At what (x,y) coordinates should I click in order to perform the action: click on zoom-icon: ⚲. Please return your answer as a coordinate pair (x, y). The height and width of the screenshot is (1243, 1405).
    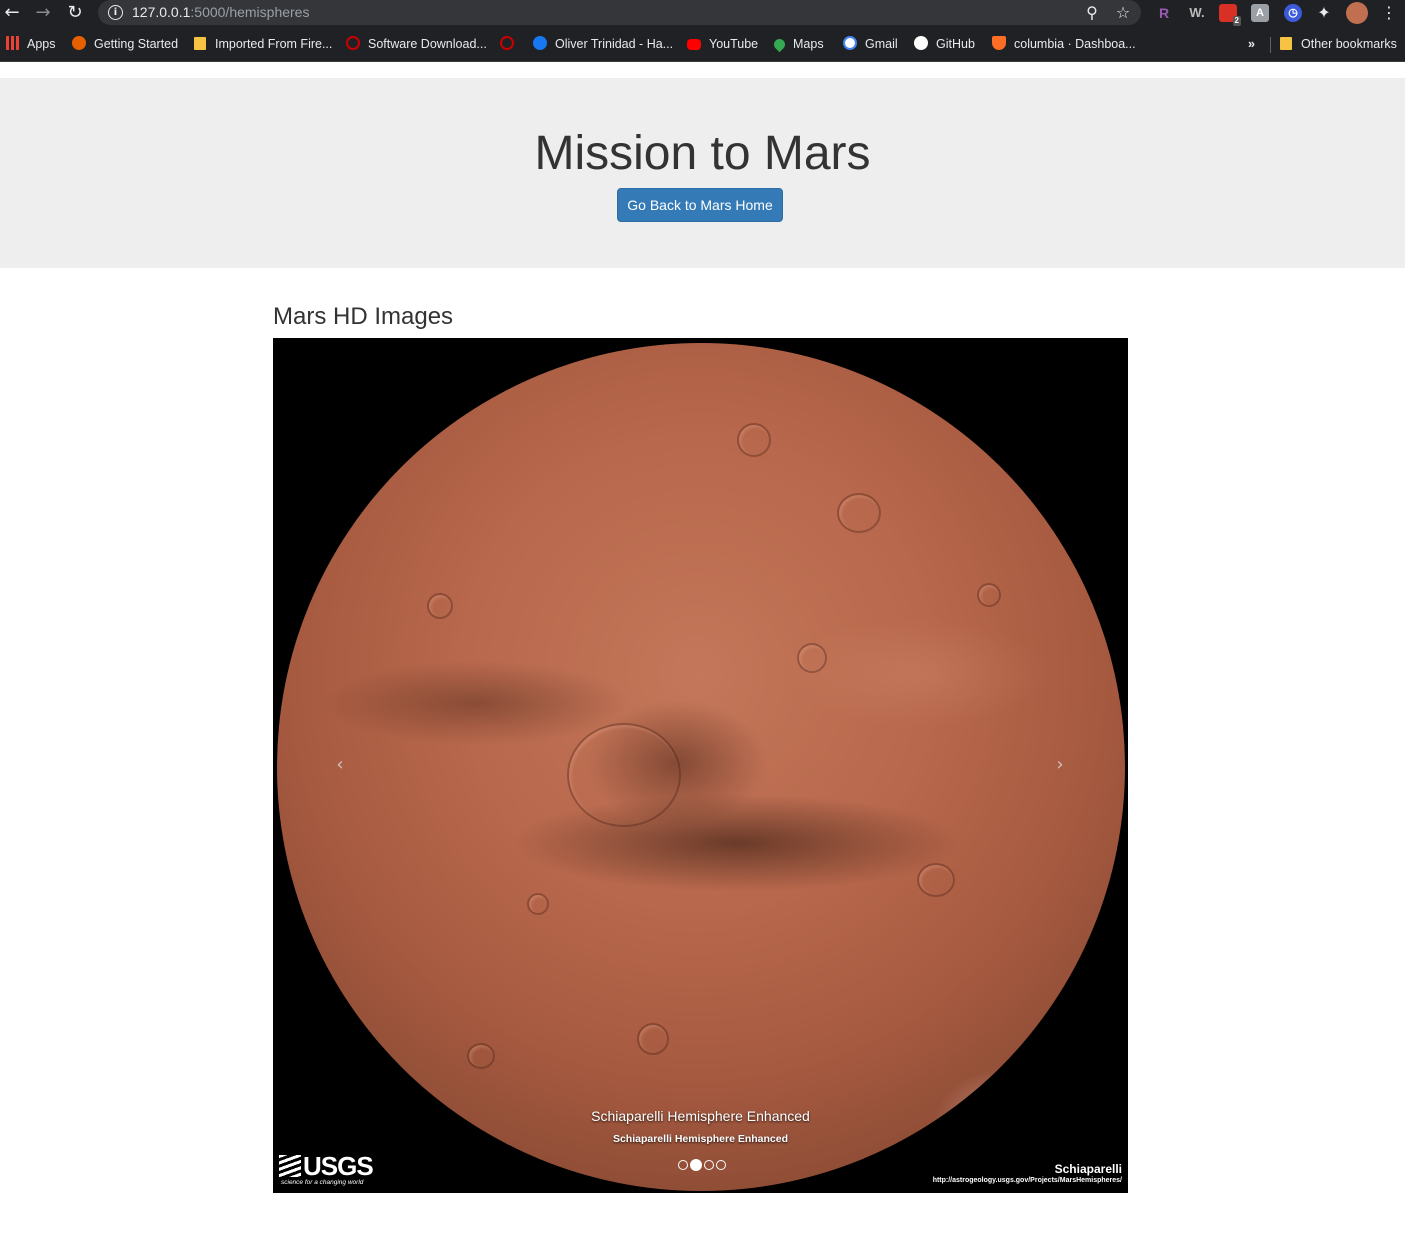
    Looking at the image, I should click on (1092, 13).